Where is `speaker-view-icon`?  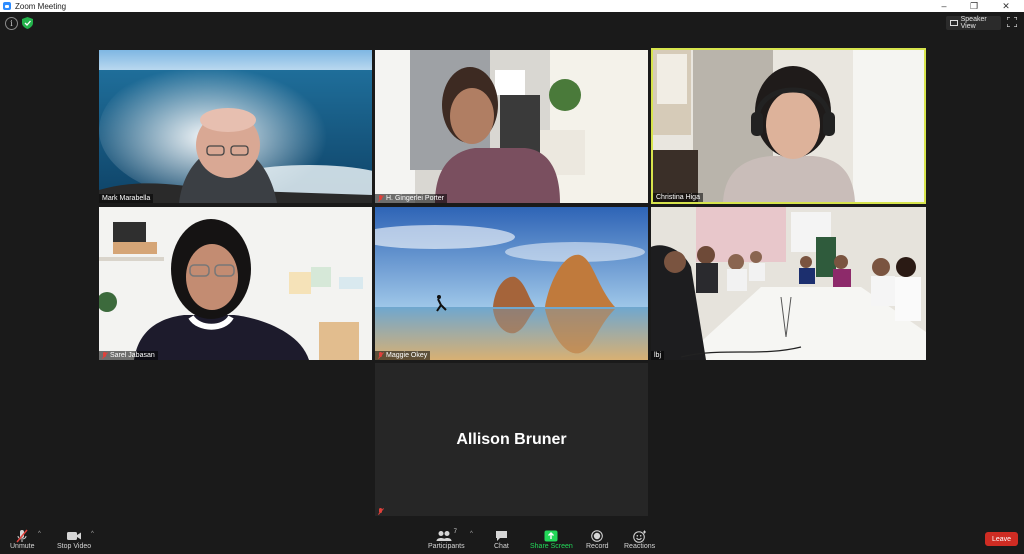 speaker-view-icon is located at coordinates (954, 23).